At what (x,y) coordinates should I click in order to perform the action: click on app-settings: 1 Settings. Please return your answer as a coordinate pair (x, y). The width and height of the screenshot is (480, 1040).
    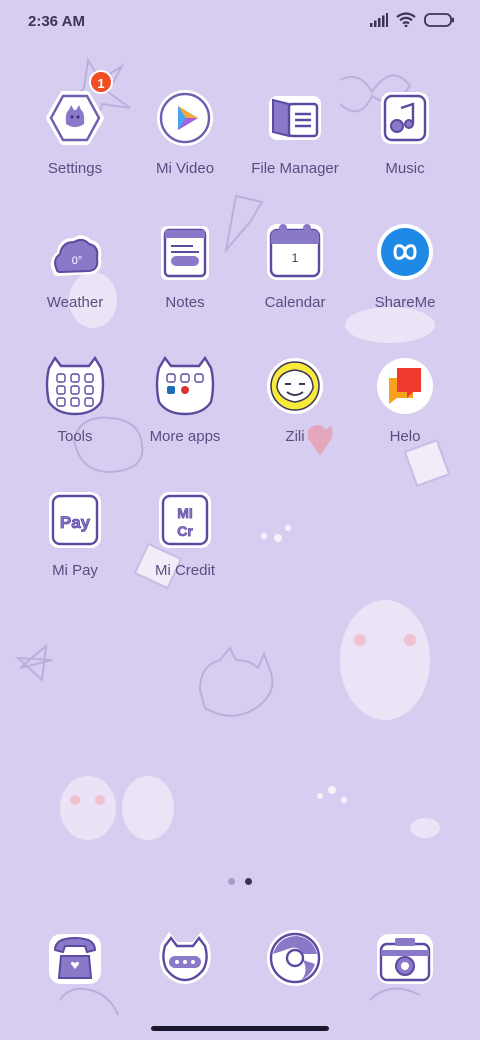
    Looking at the image, I should click on (75, 145).